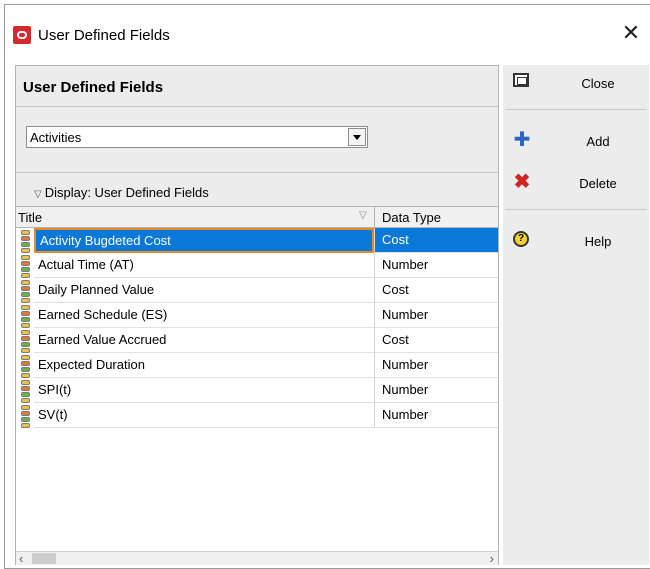 Image resolution: width=650 pixels, height=569 pixels. What do you see at coordinates (21, 558) in the screenshot?
I see `scroll-left-icon: ‹` at bounding box center [21, 558].